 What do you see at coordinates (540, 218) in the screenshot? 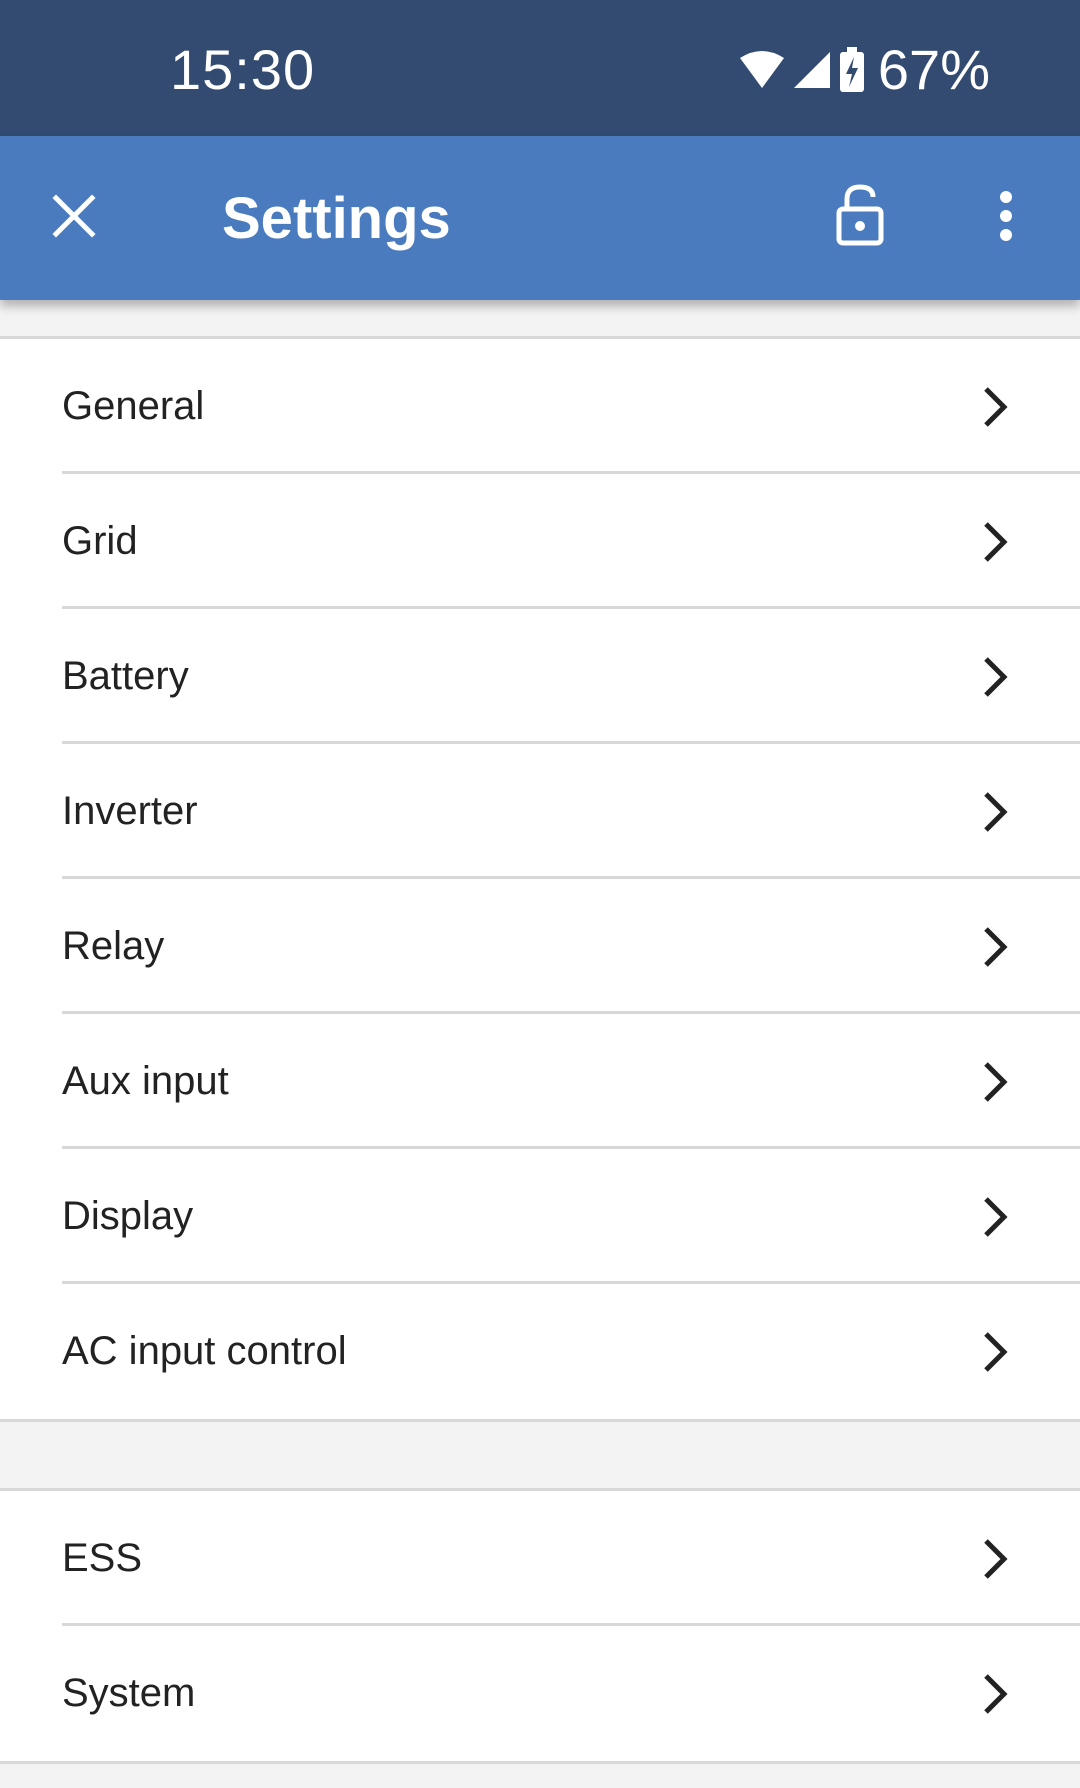
I see `app-bar: Settings` at bounding box center [540, 218].